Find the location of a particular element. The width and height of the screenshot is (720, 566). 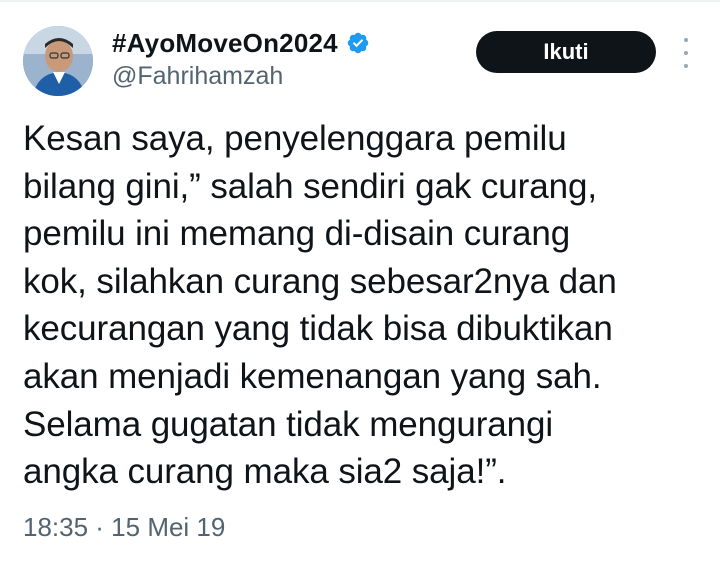

display-name: #AyoMoveOn2024 is located at coordinates (225, 43).